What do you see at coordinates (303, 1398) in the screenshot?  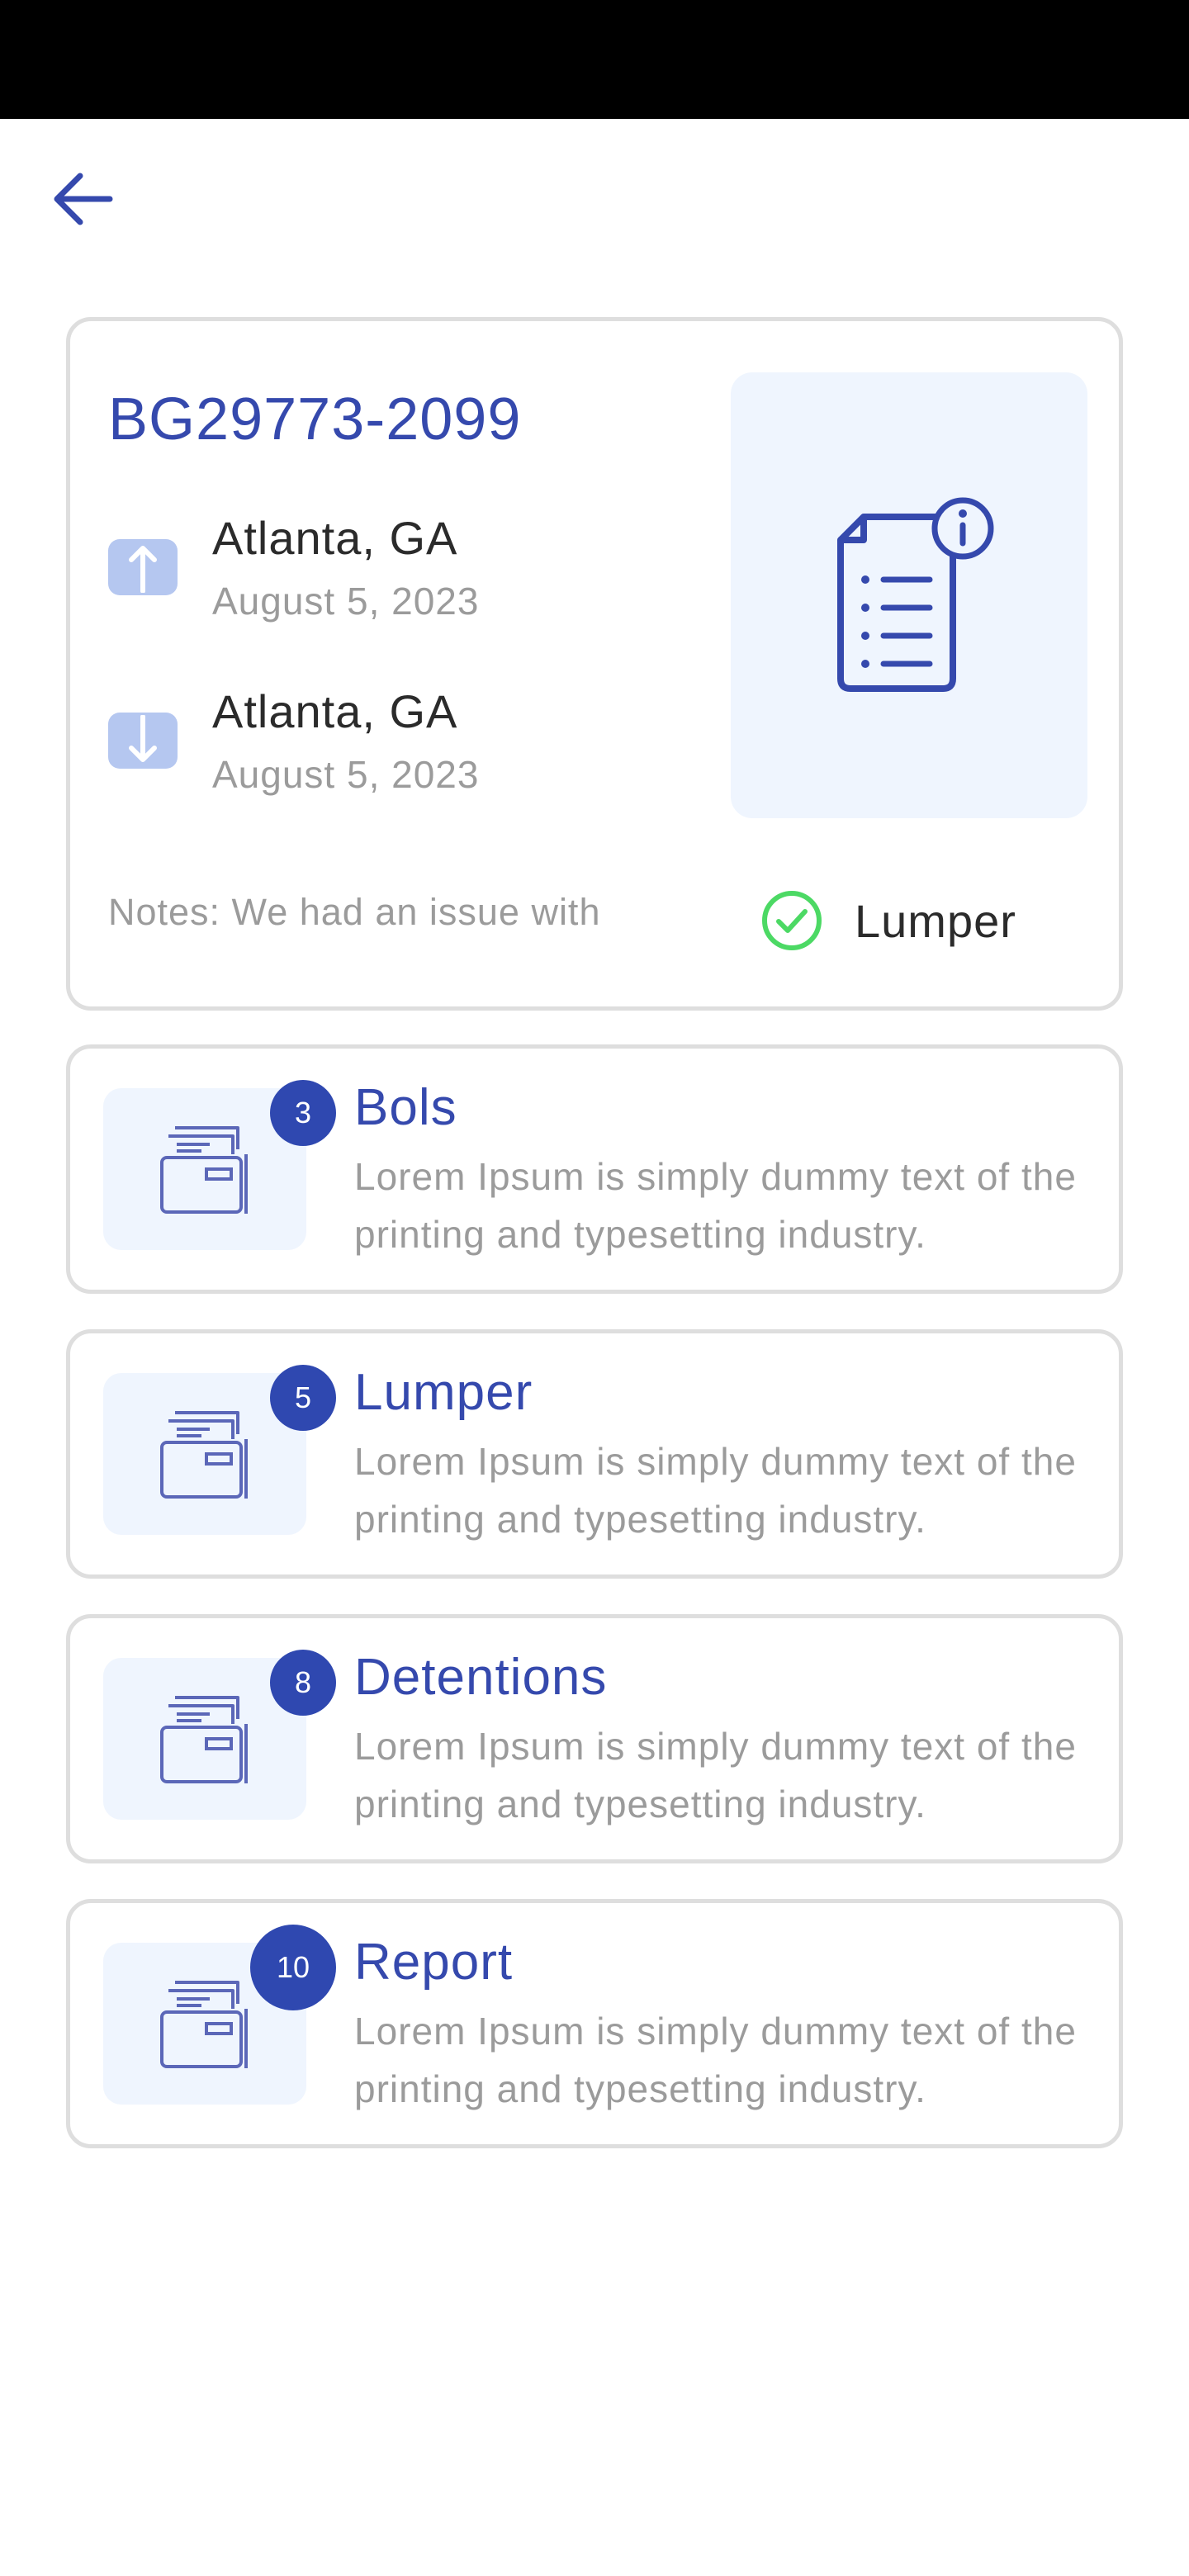 I see `document-count-badge: 5` at bounding box center [303, 1398].